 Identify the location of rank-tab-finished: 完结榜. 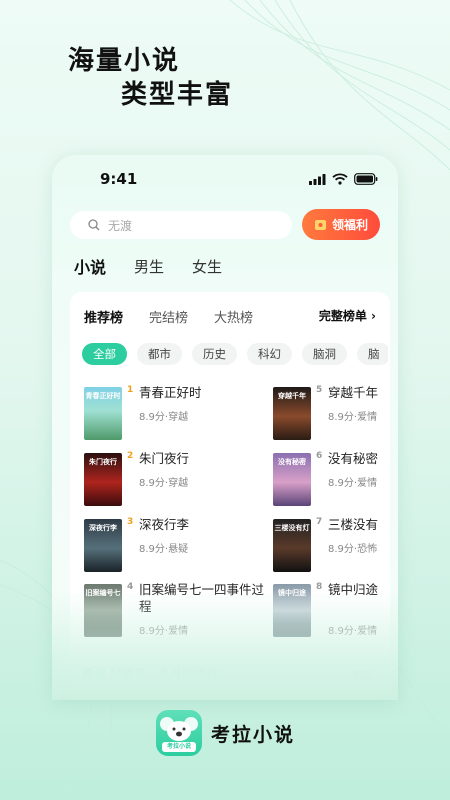
(168, 316).